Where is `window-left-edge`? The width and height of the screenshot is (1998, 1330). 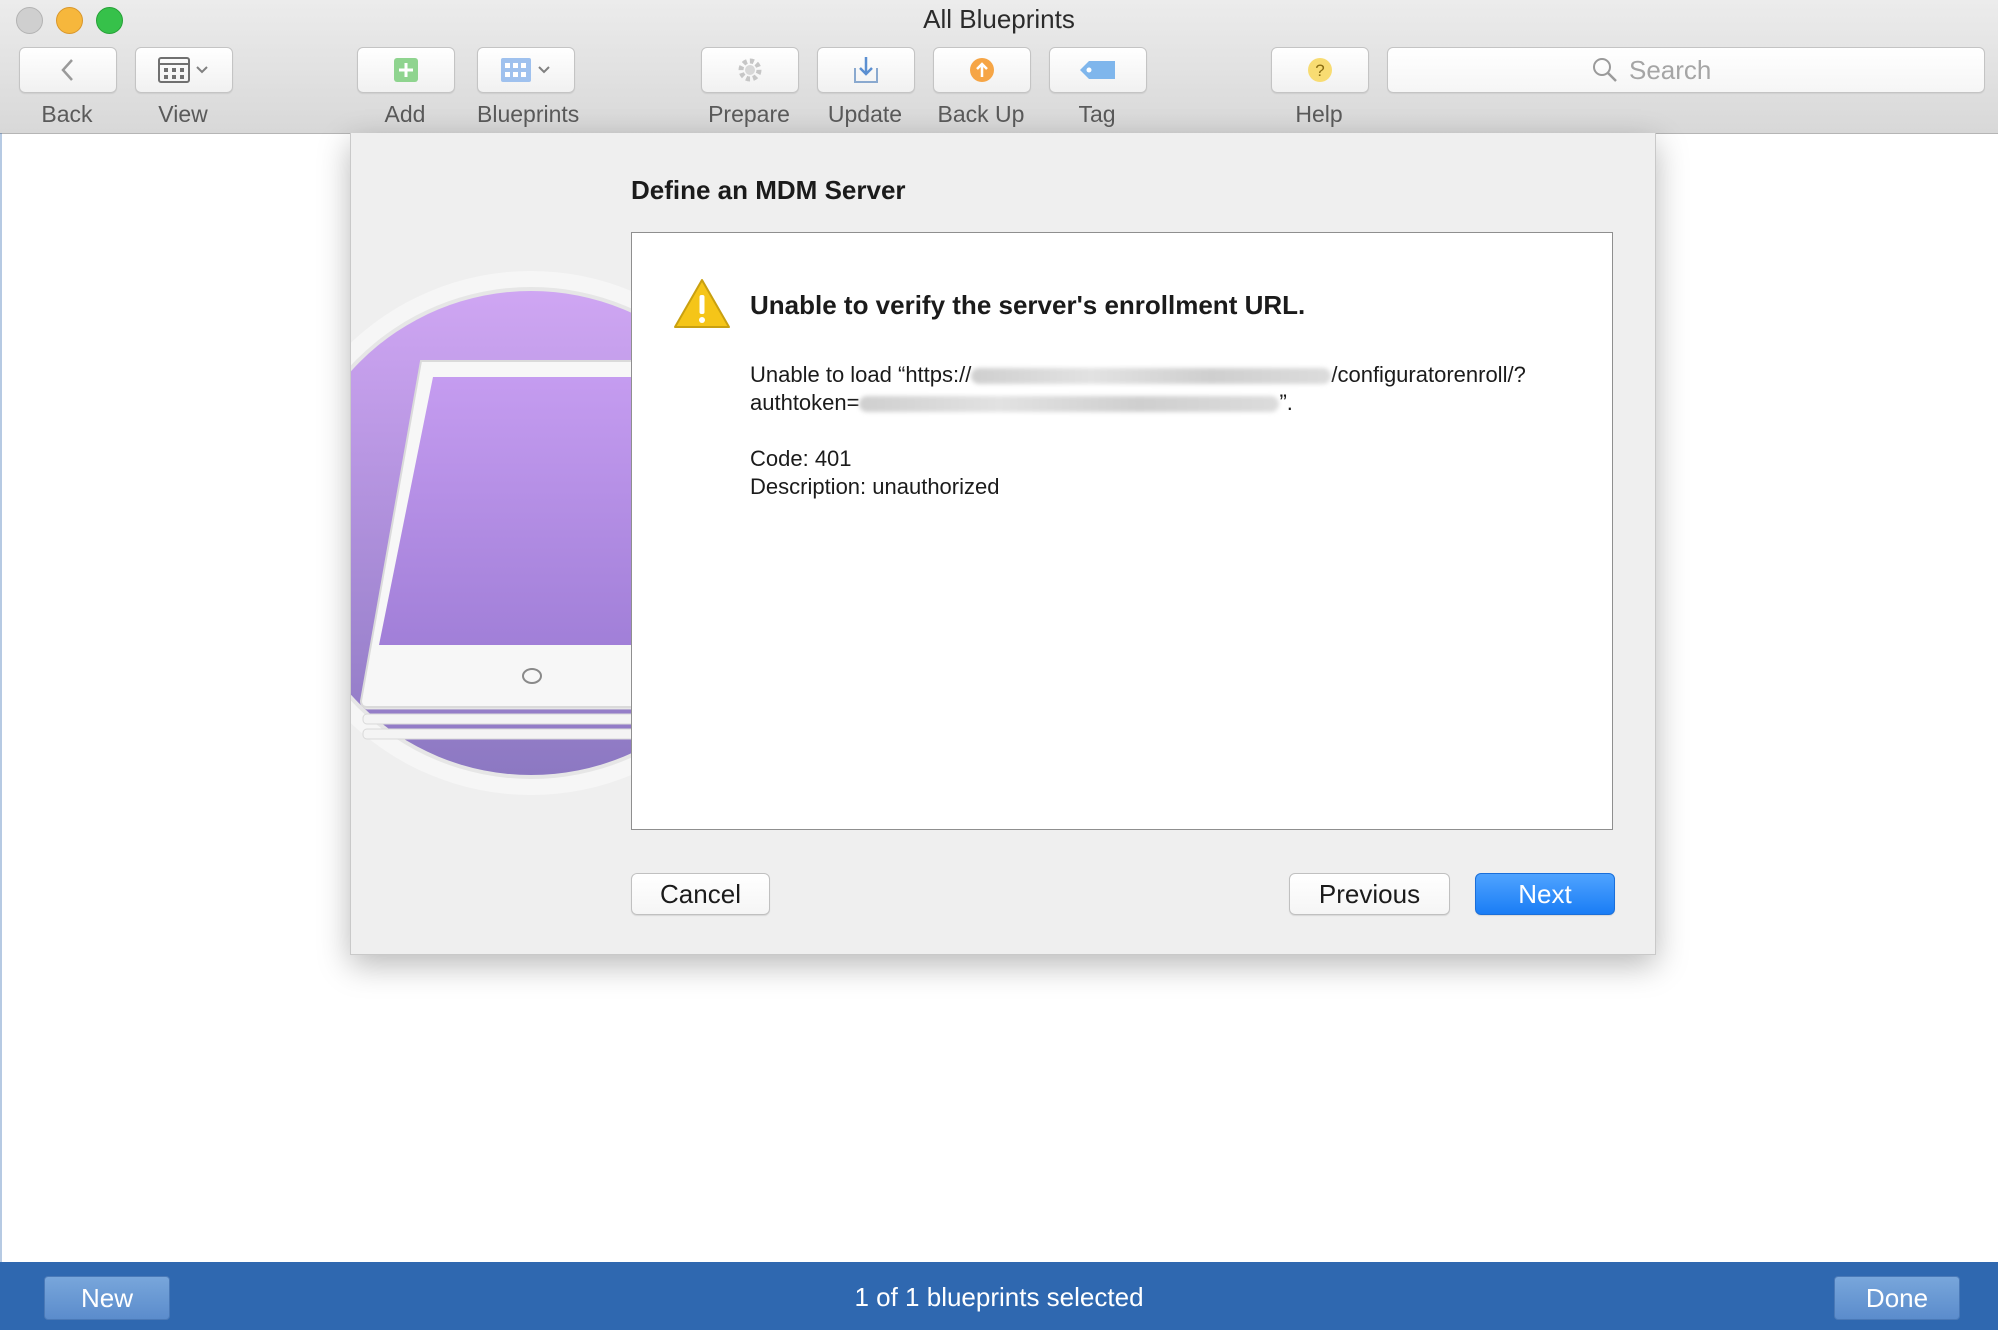
window-left-edge is located at coordinates (1, 697).